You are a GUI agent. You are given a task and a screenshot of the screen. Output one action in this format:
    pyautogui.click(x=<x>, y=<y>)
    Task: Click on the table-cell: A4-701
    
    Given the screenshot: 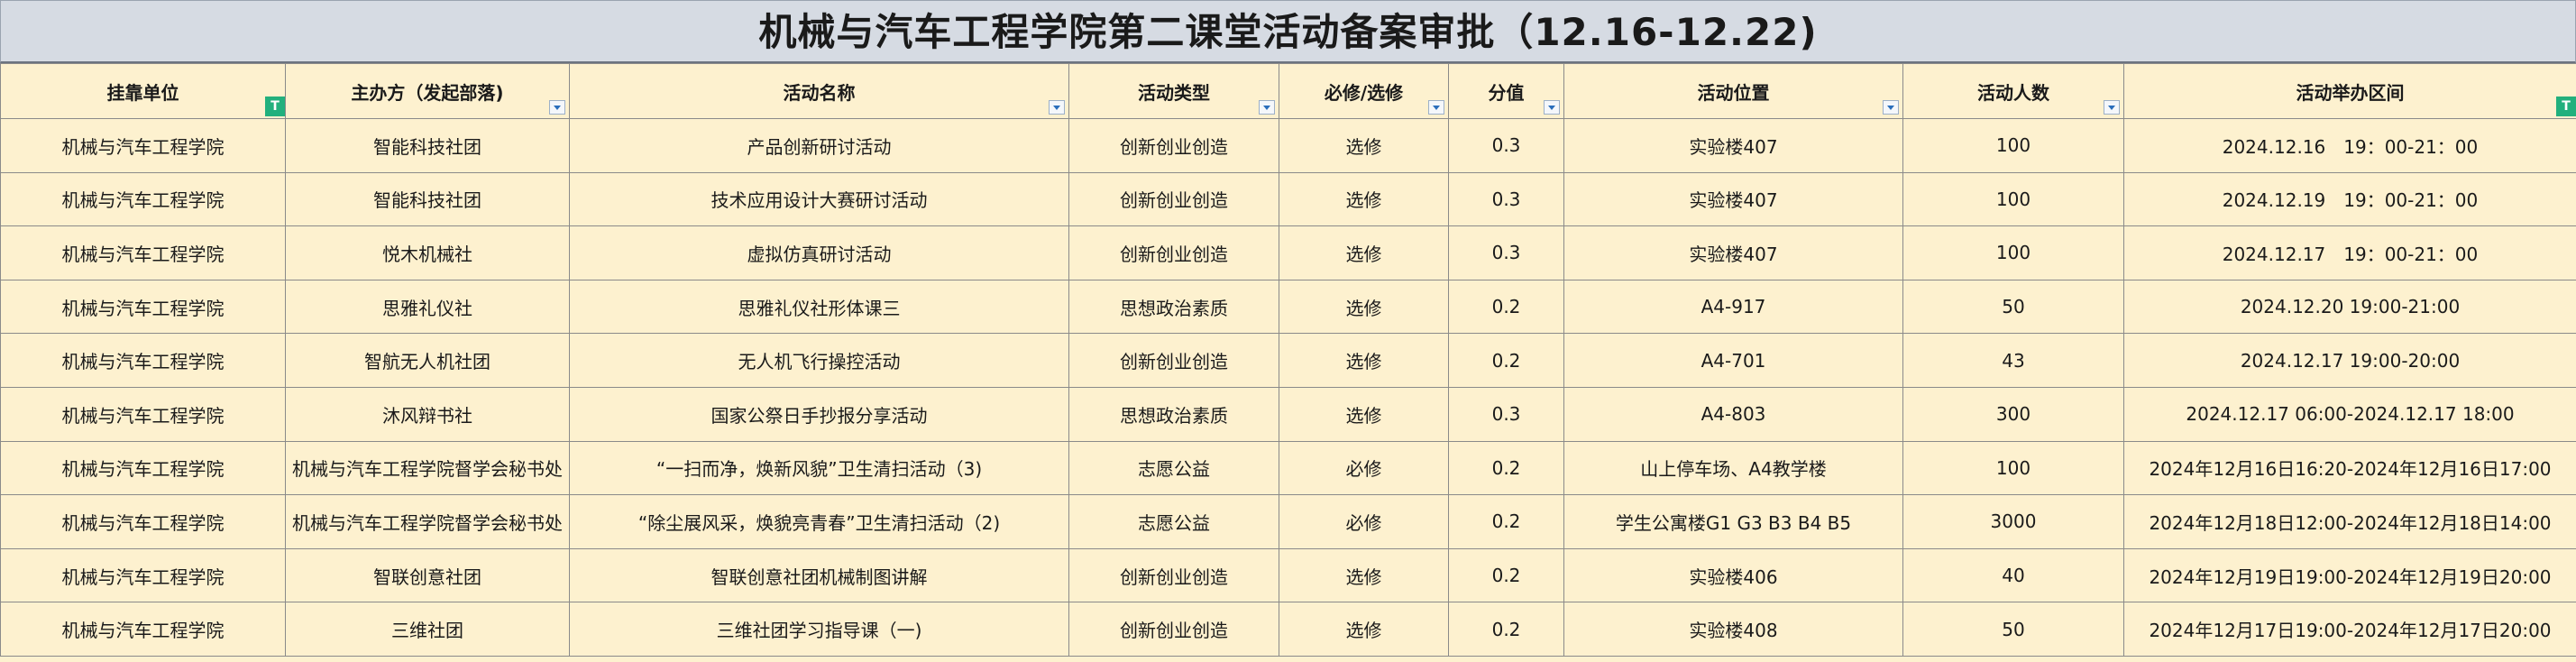 What is the action you would take?
    pyautogui.click(x=1733, y=360)
    